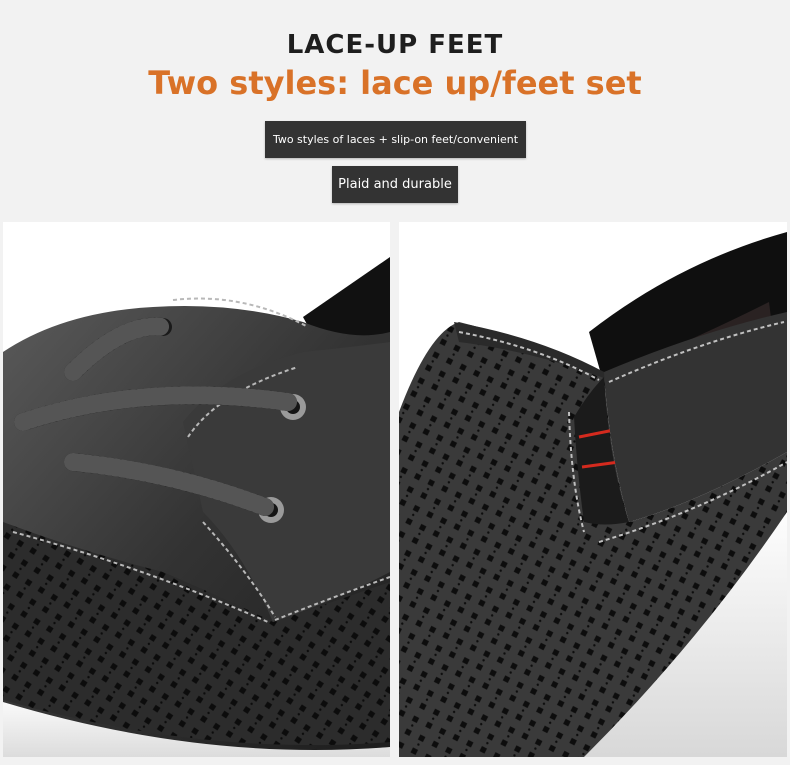 This screenshot has height=765, width=790. I want to click on feature-tag-durable: Plaid and durable, so click(395, 184).